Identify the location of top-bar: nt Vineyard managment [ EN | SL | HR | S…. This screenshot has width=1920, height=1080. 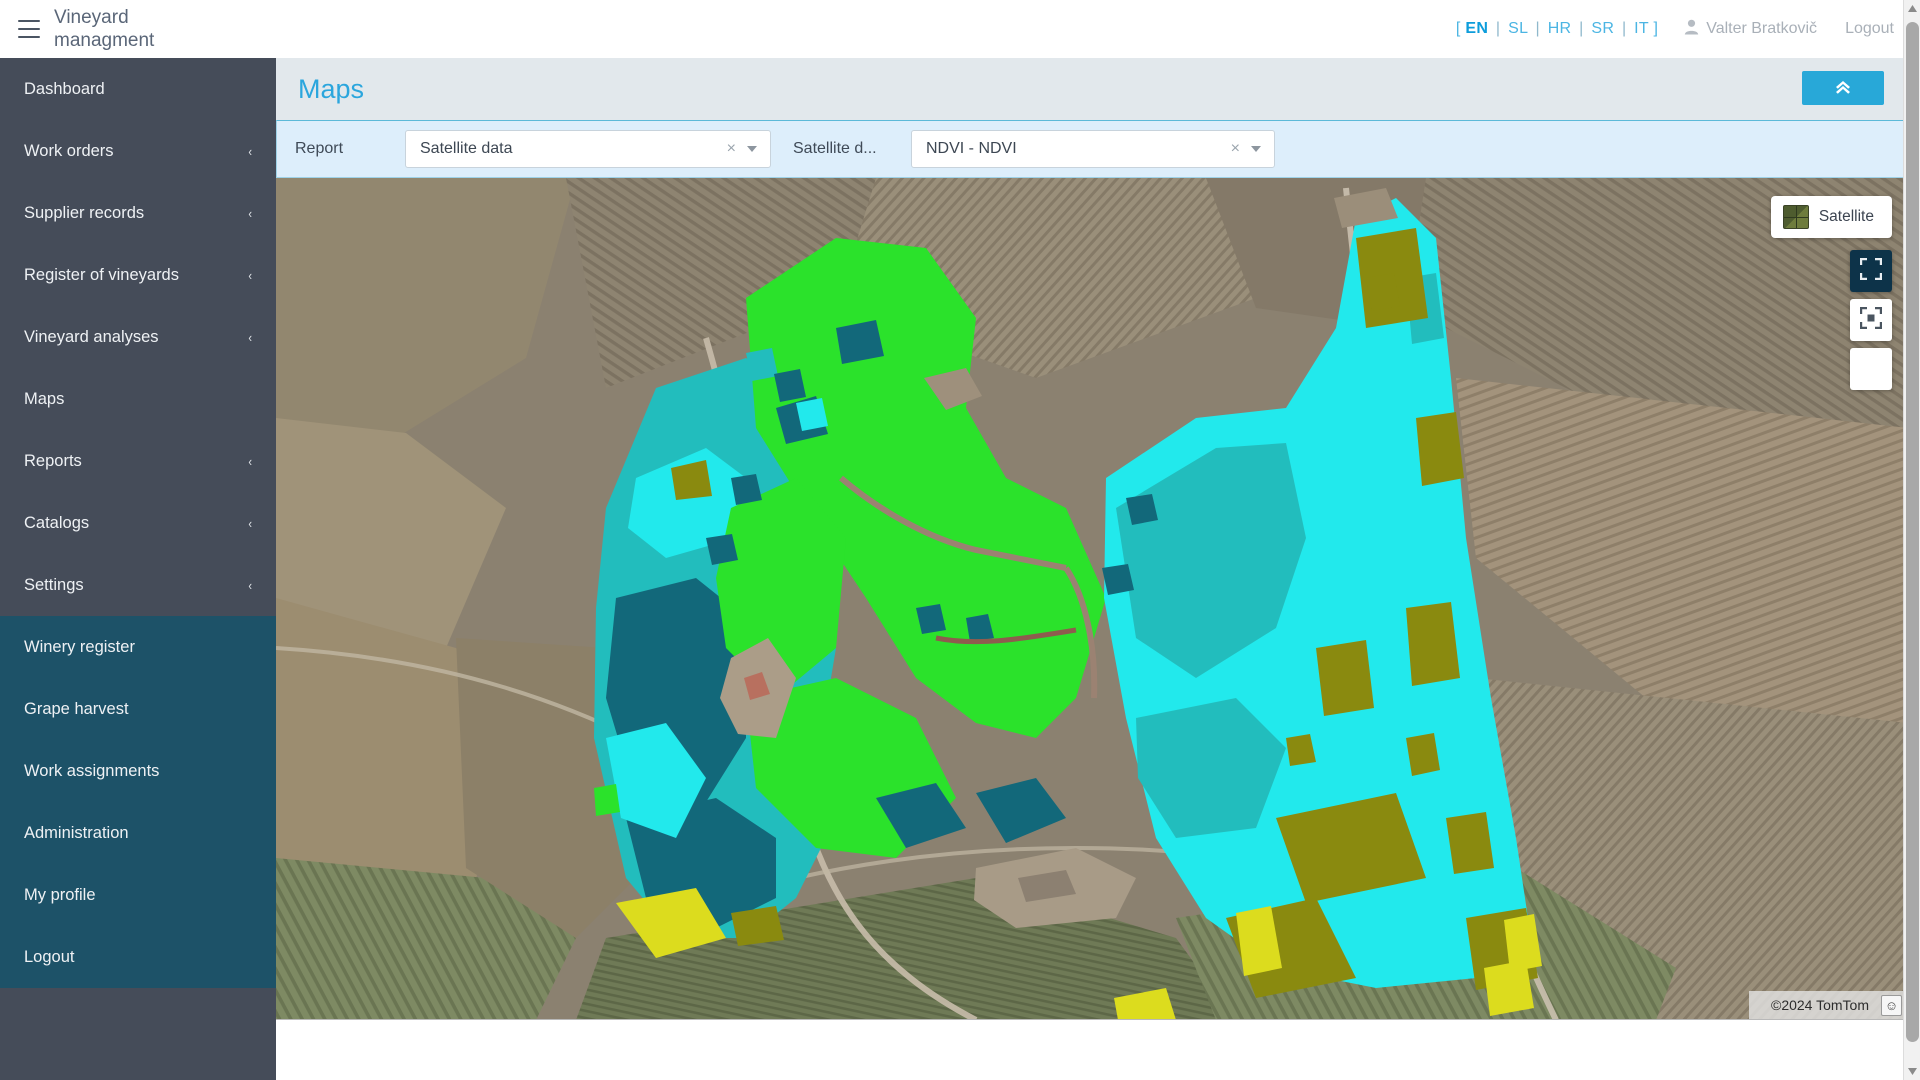
(960, 29).